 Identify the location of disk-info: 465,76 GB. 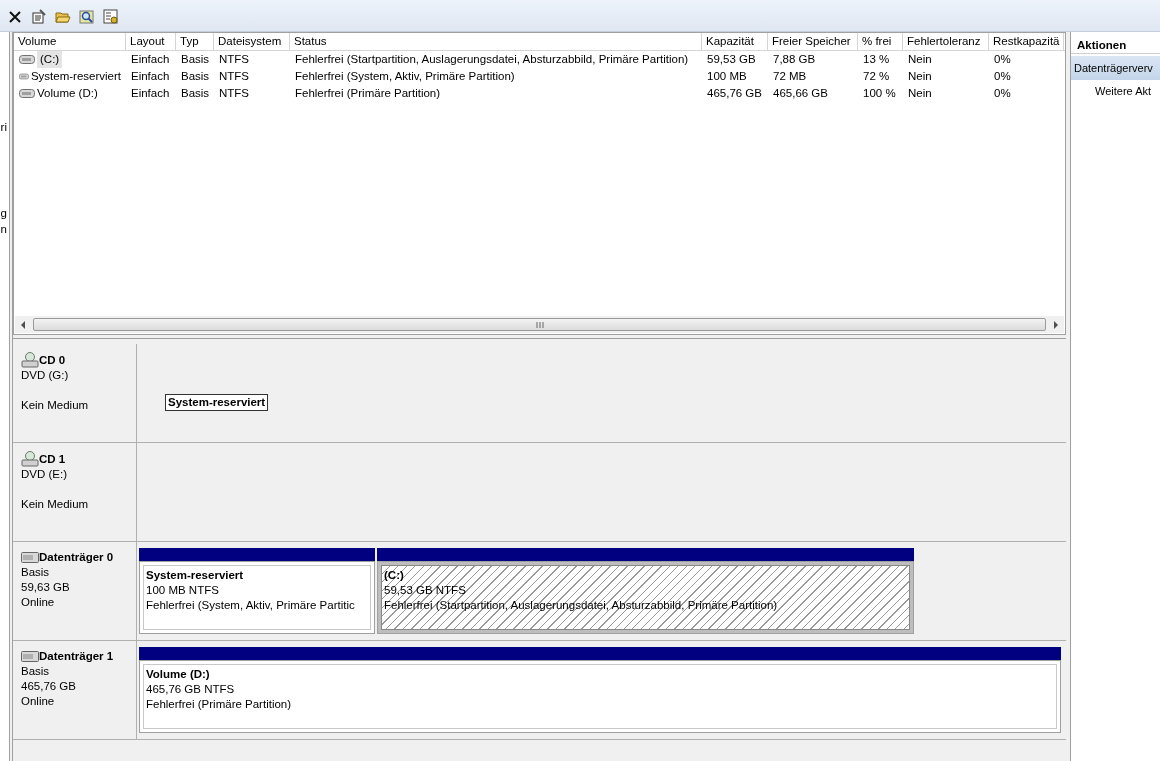
(49, 686).